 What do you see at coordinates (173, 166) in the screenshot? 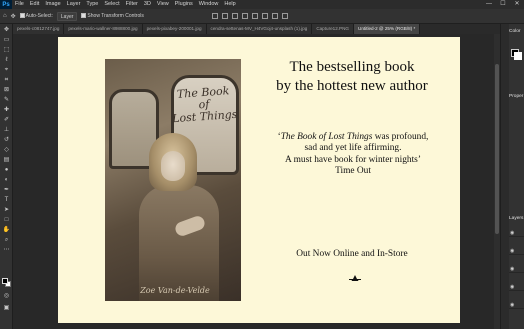
I see `face-shape` at bounding box center [173, 166].